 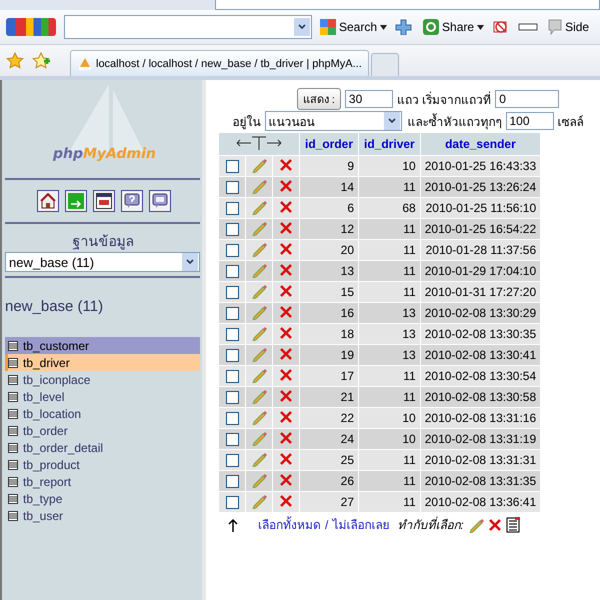 I want to click on table-name: tb_user, so click(x=43, y=515).